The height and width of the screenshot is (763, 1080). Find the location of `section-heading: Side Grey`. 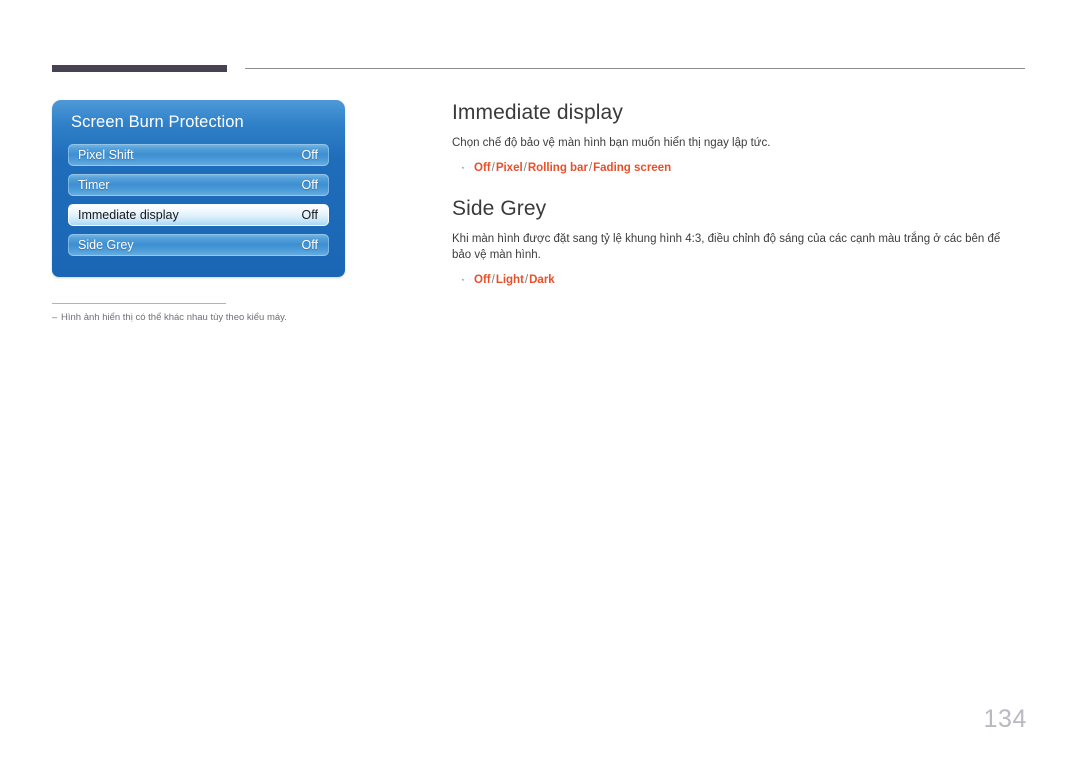

section-heading: Side Grey is located at coordinates (499, 208).